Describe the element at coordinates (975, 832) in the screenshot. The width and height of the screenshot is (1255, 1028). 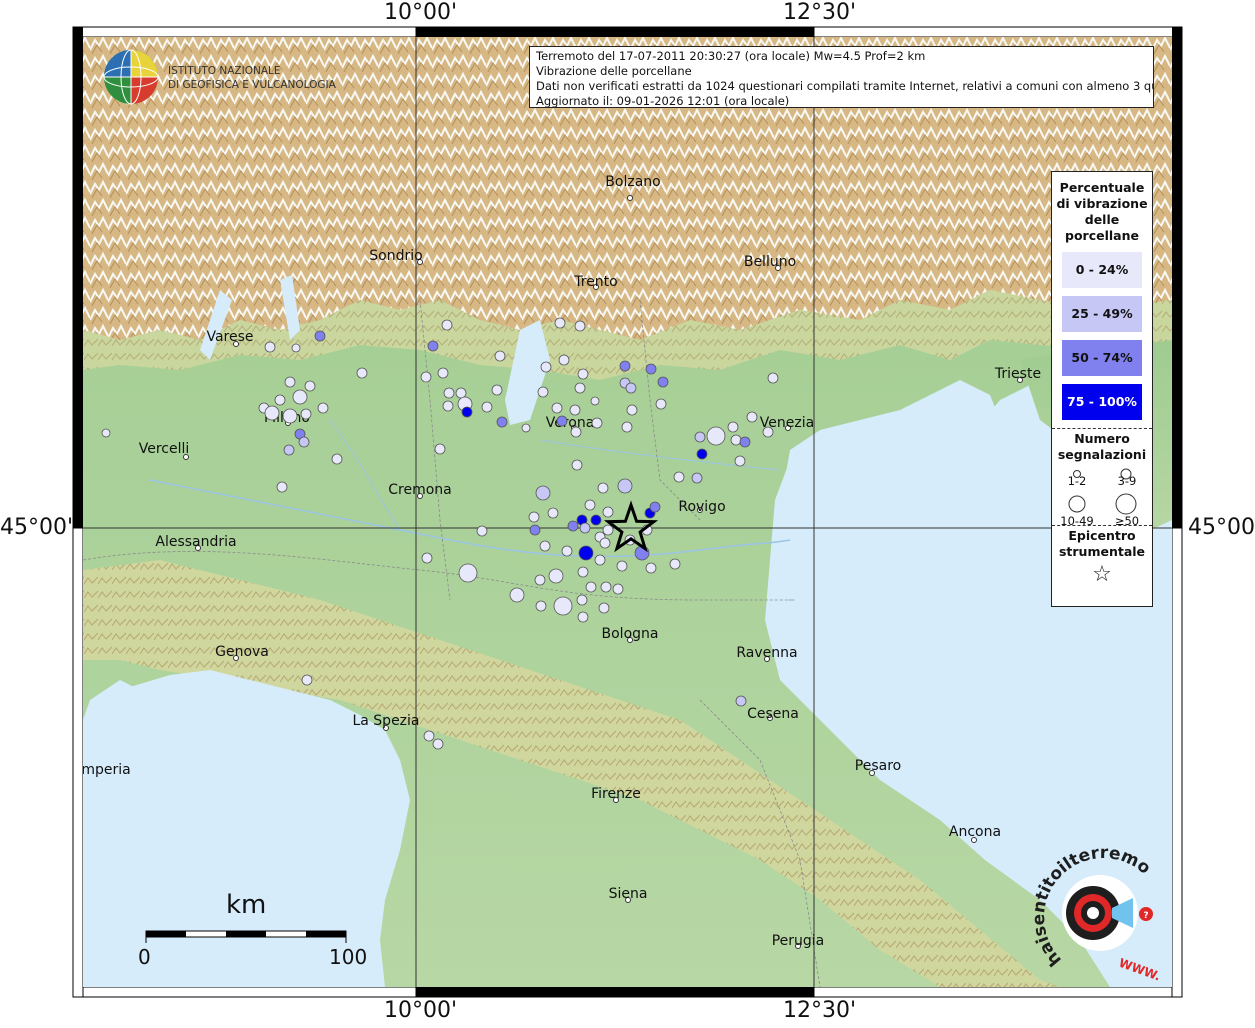
I see `city-ancona: Ancona` at that location.